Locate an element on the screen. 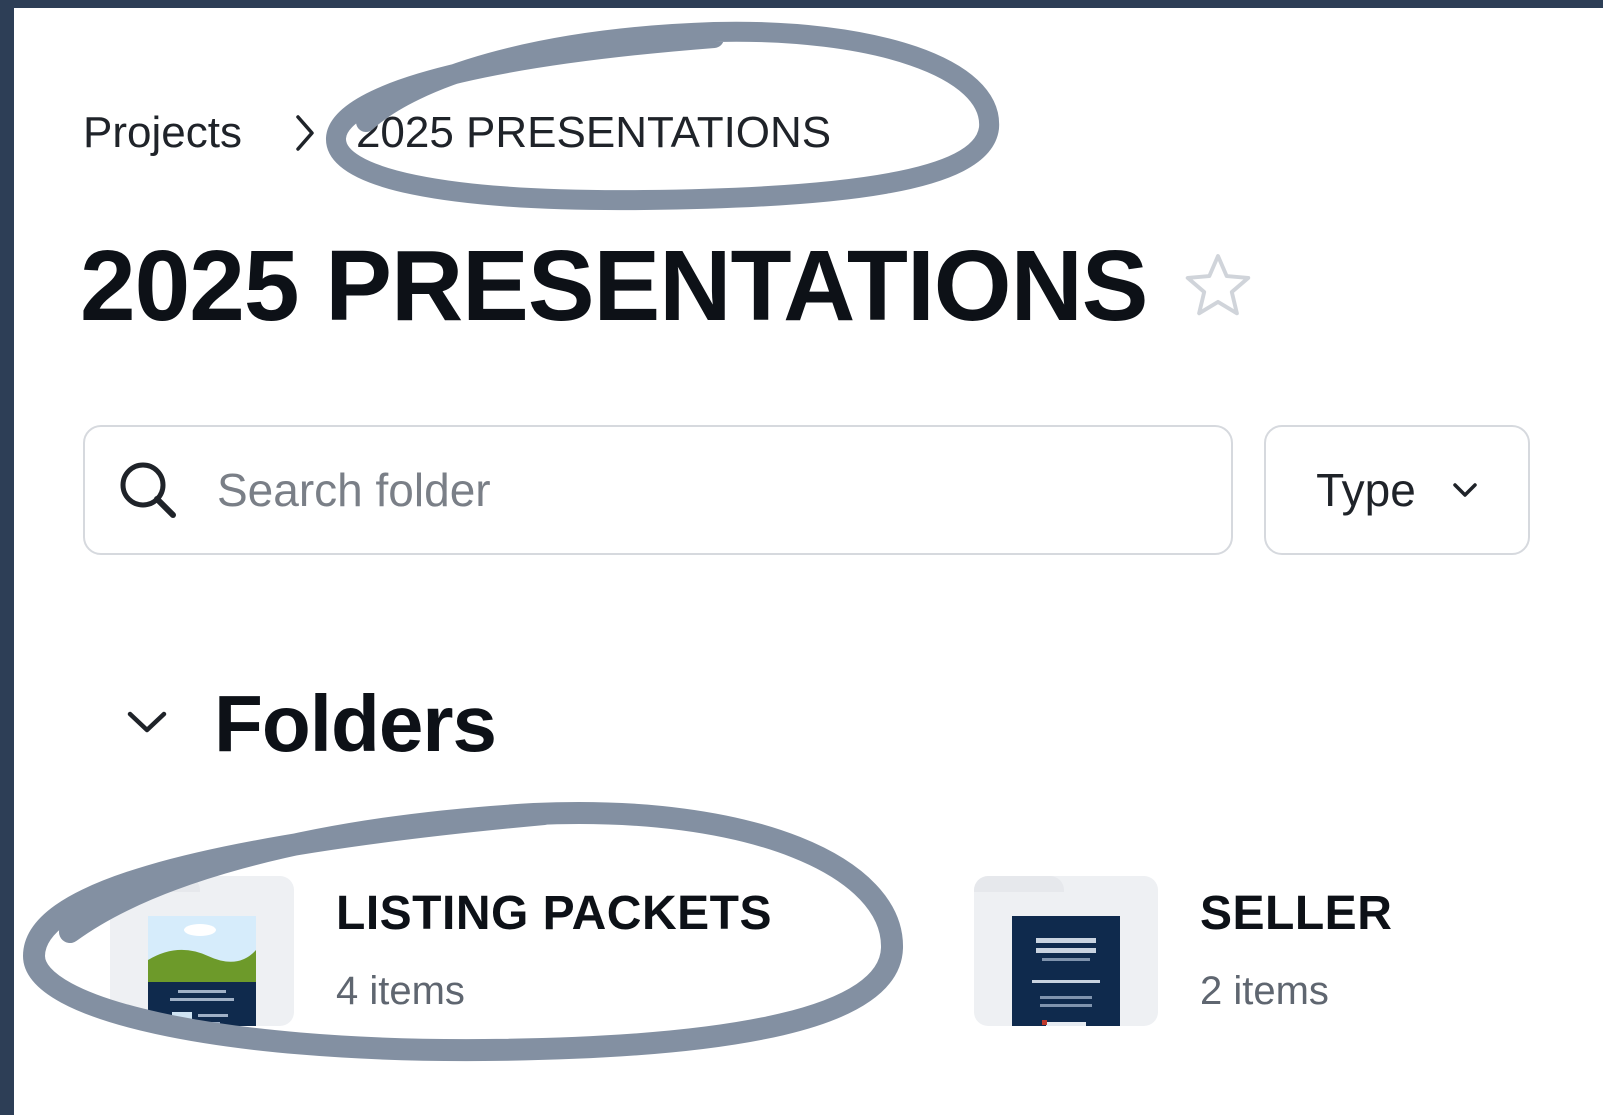 This screenshot has height=1115, width=1603. folder-meta: LISTING PACKETS 4 items is located at coordinates (554, 950).